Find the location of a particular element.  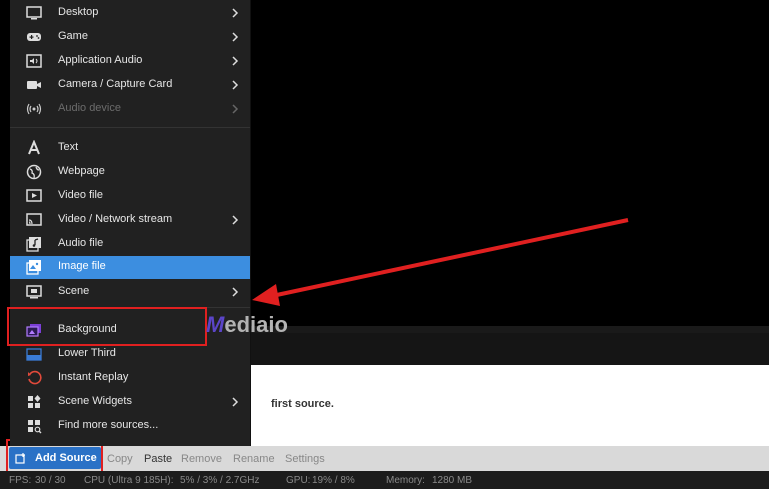

annotation-arrow is located at coordinates (440, 262).